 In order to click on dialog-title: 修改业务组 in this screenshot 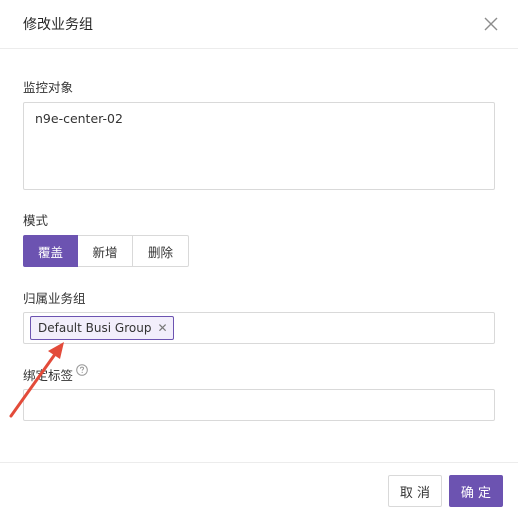, I will do `click(58, 25)`.